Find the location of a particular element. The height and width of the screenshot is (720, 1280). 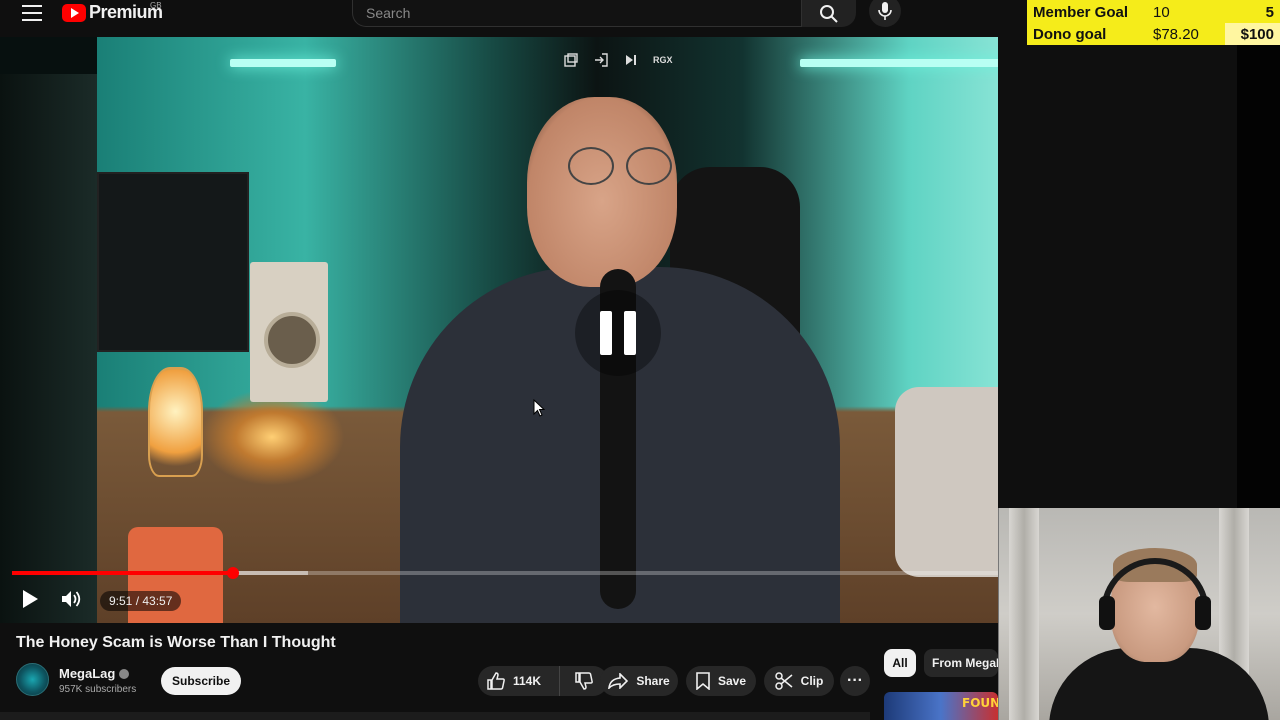

save-label: Save is located at coordinates (732, 681).